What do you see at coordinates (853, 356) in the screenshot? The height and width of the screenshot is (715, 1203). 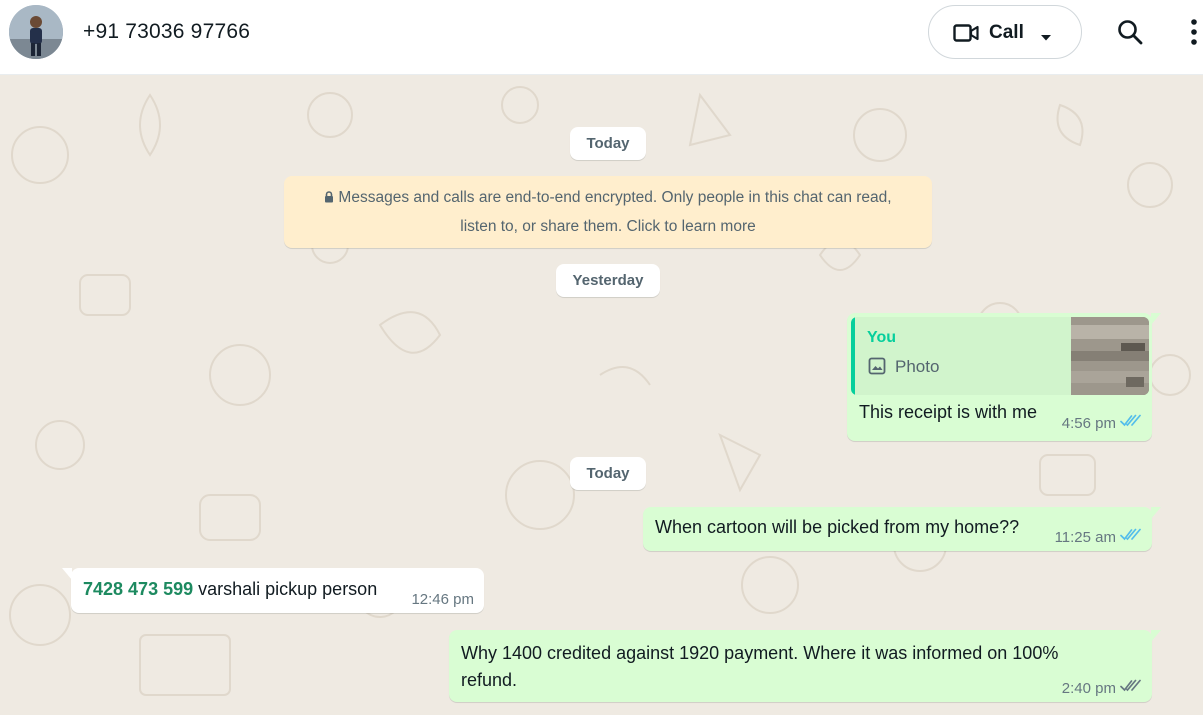 I see `quote-accent-bar` at bounding box center [853, 356].